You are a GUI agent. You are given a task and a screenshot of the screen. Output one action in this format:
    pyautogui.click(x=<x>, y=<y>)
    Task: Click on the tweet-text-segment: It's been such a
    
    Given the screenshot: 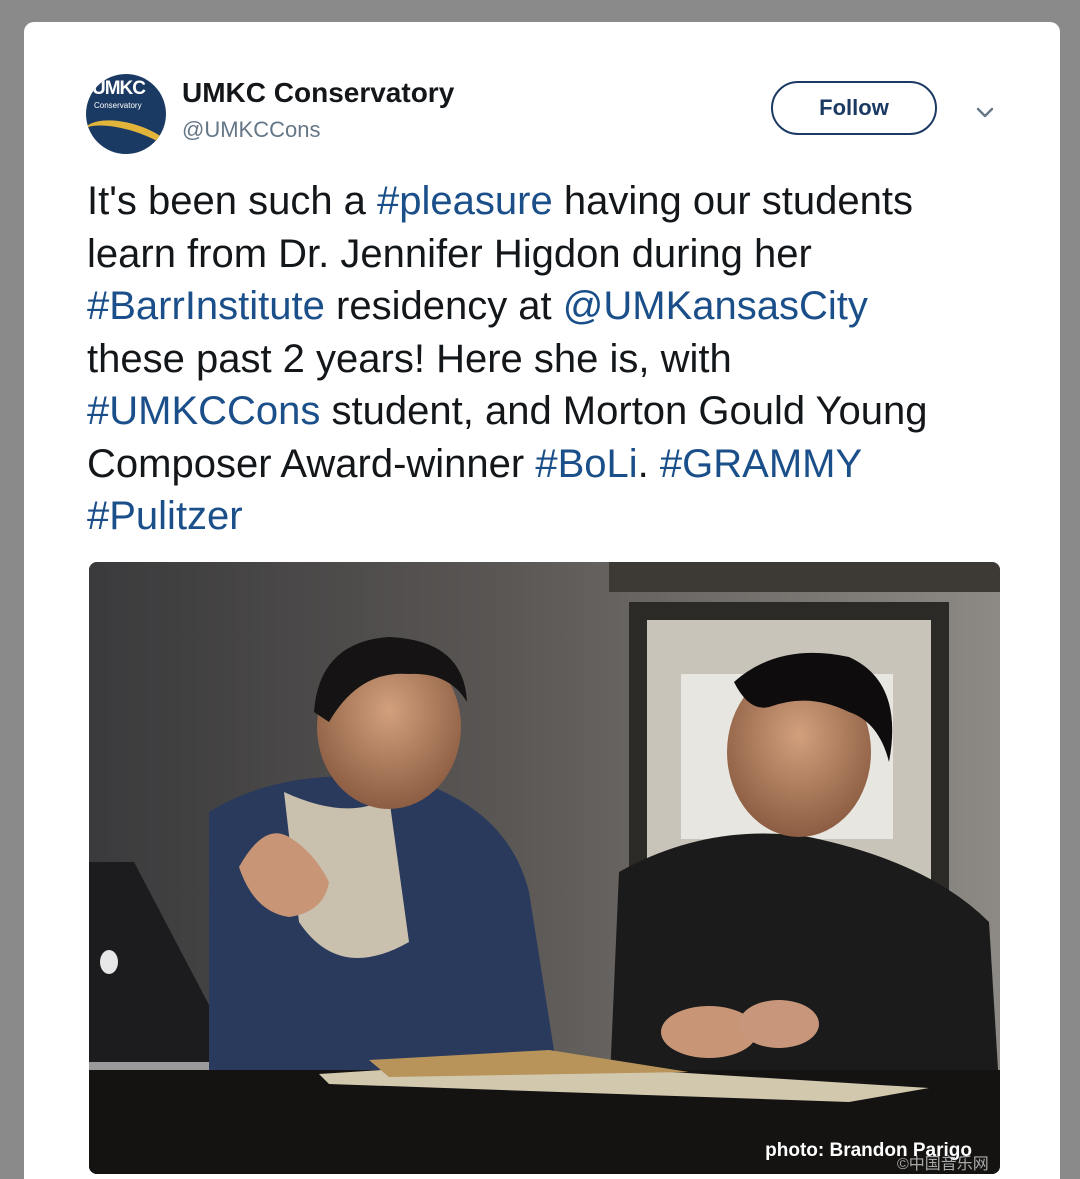 What is the action you would take?
    pyautogui.click(x=232, y=201)
    